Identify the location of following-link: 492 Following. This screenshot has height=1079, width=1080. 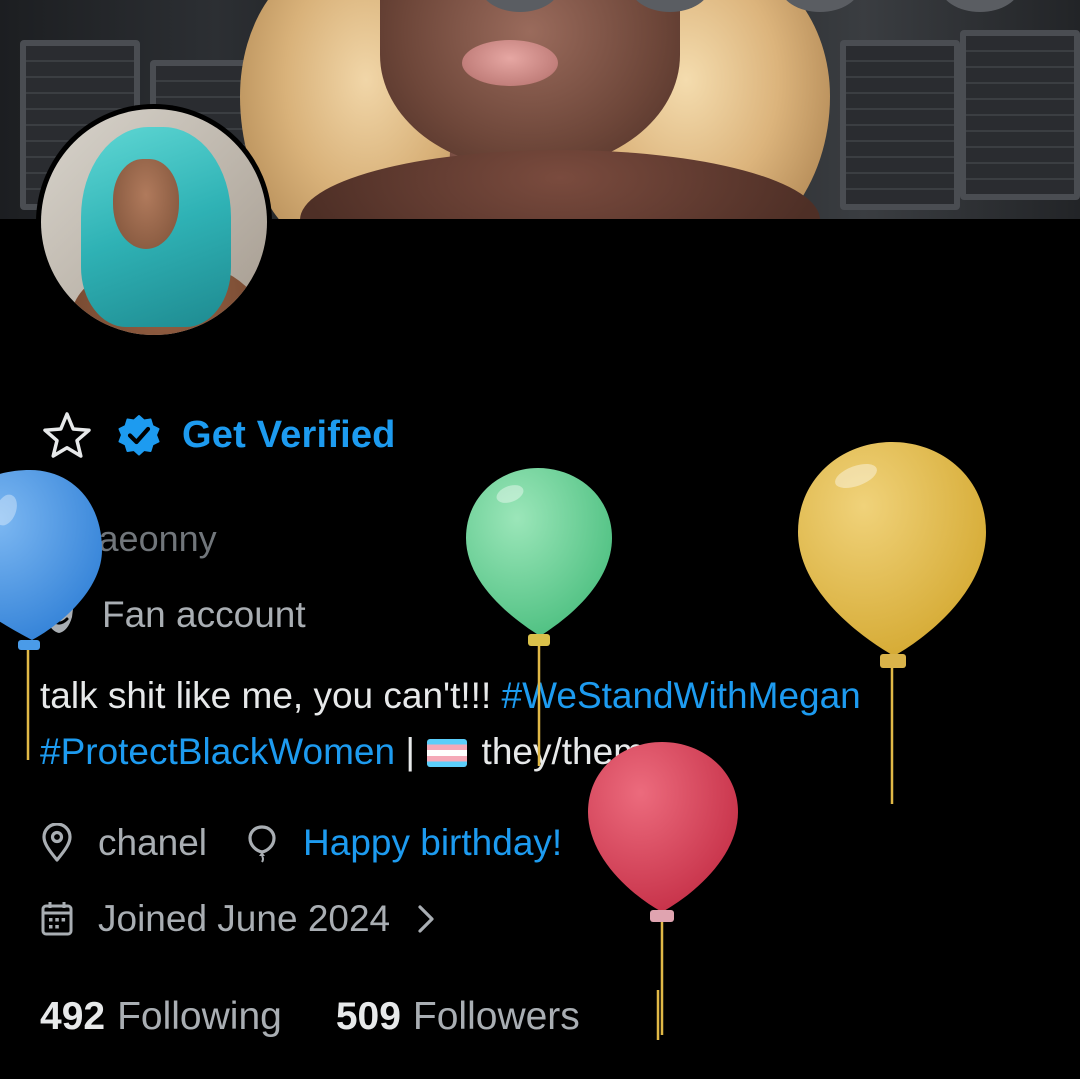
(161, 1017).